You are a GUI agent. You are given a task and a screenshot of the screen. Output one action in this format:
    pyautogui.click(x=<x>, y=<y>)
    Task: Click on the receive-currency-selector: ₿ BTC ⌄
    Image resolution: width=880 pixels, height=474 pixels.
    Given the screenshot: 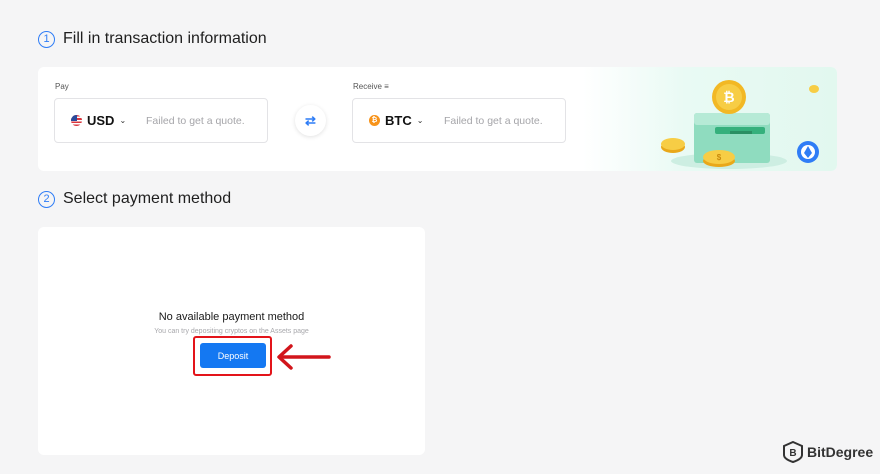 What is the action you would take?
    pyautogui.click(x=406, y=120)
    